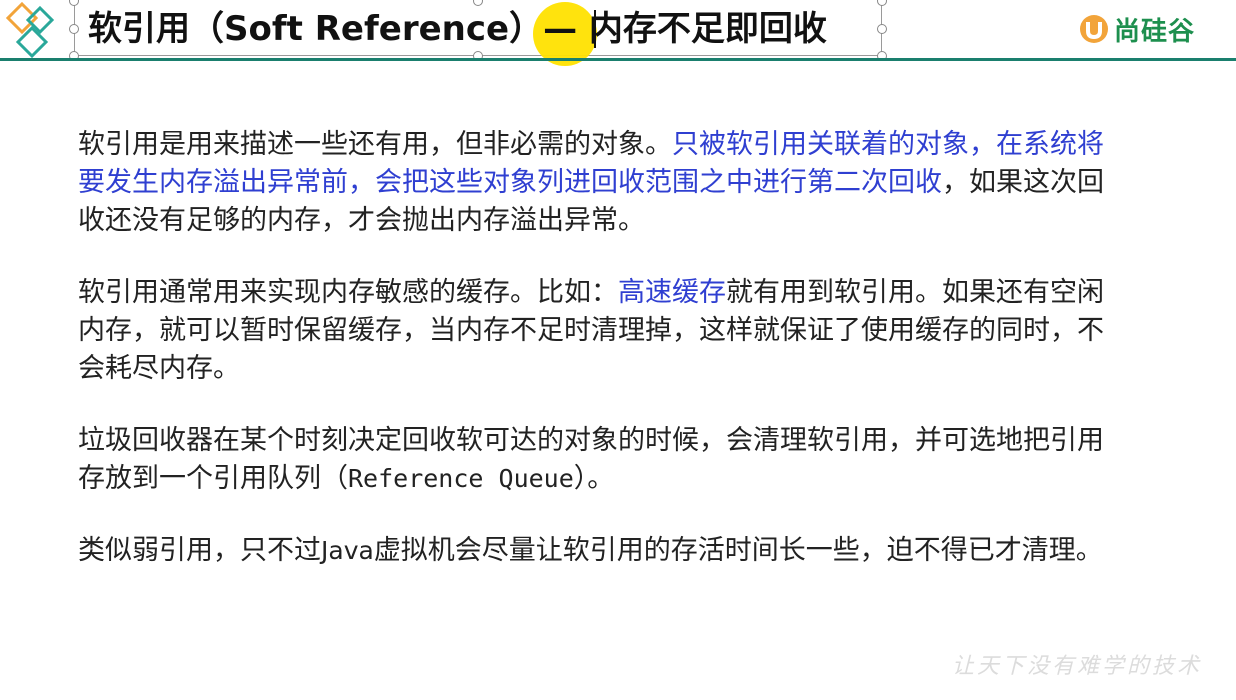  I want to click on p4-text-c: 虚拟机会尽量让软引用的存活时间长一些，迫不得已才清理。, so click(738, 550).